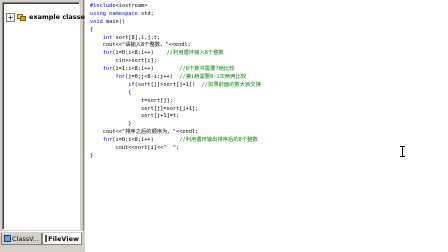  Describe the element at coordinates (149, 77) in the screenshot. I see `code-text: (j=0;j<8-i;j++)` at that location.